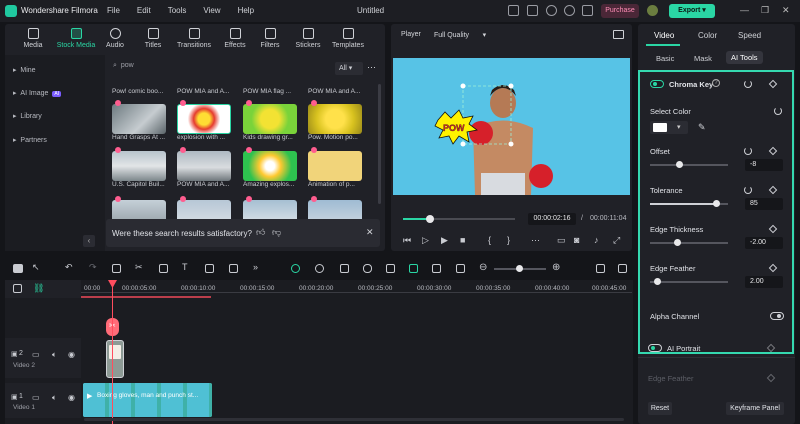  I want to click on edge-thickness-slider, so click(689, 243).